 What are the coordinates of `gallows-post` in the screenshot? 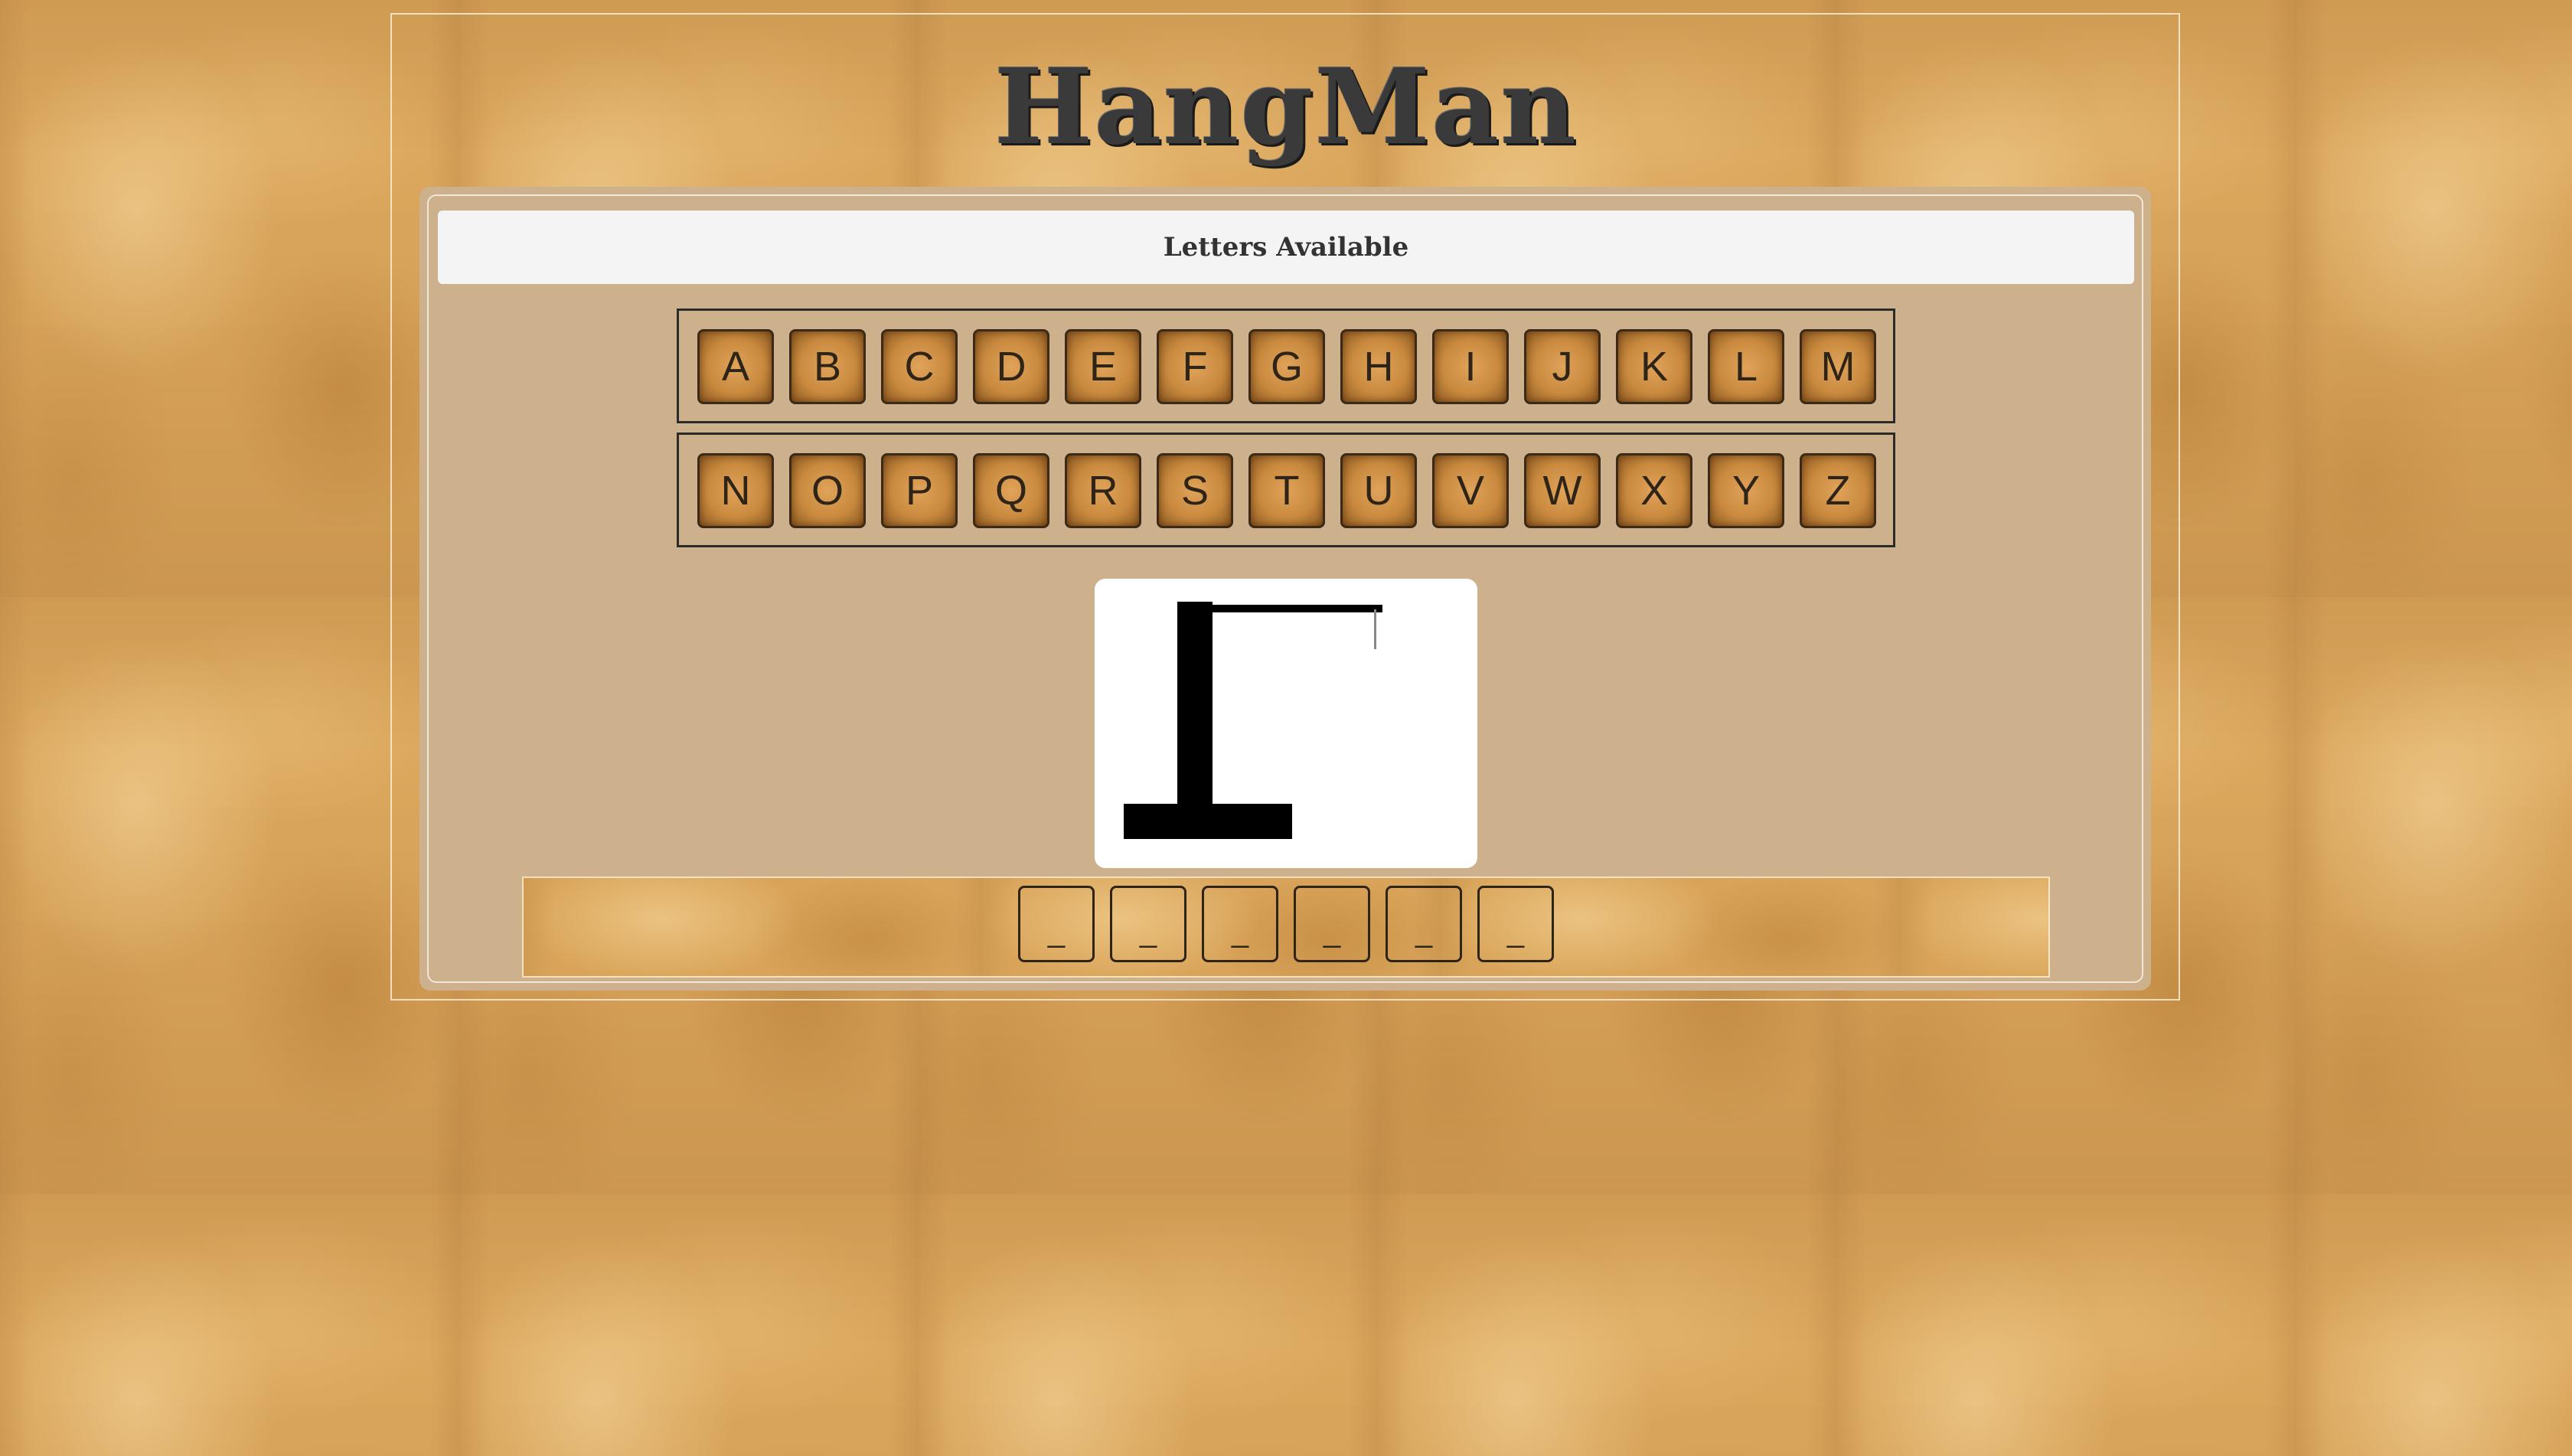 It's located at (1195, 713).